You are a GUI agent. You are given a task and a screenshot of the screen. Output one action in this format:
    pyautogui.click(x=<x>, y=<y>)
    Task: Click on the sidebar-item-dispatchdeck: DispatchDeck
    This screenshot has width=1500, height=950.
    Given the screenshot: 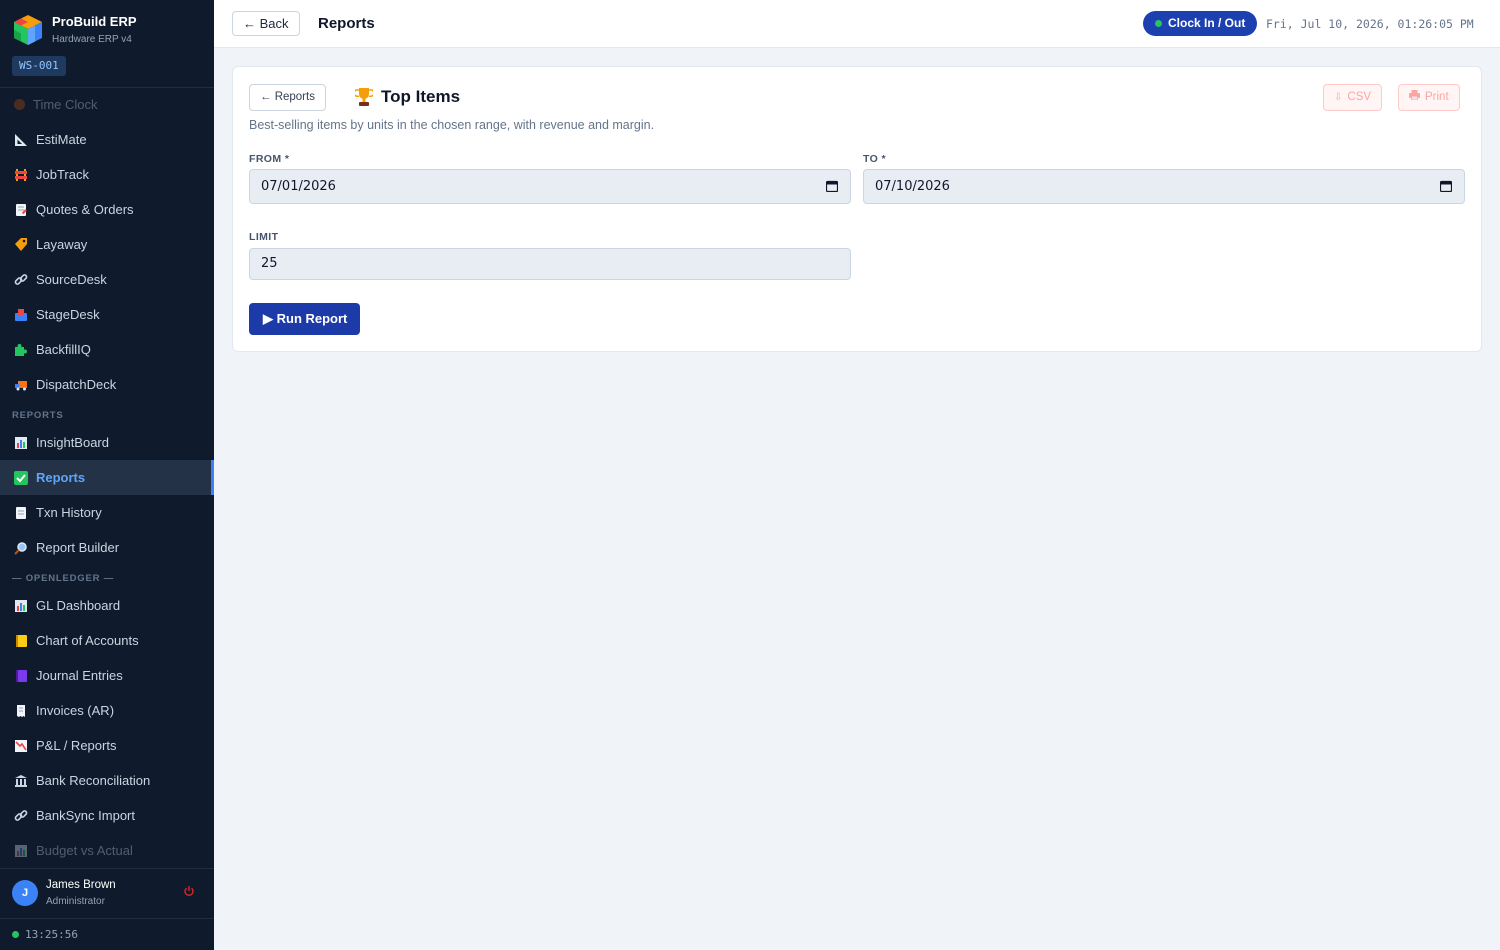 What is the action you would take?
    pyautogui.click(x=107, y=384)
    